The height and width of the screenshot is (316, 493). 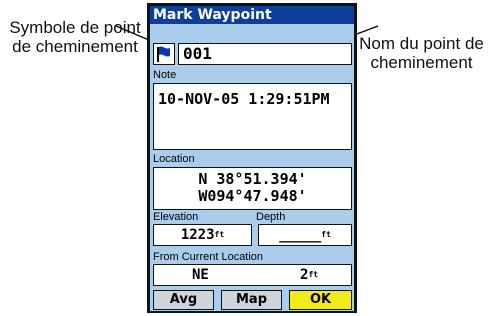 I want to click on from-current-location-field: NE 2ft, so click(x=252, y=275).